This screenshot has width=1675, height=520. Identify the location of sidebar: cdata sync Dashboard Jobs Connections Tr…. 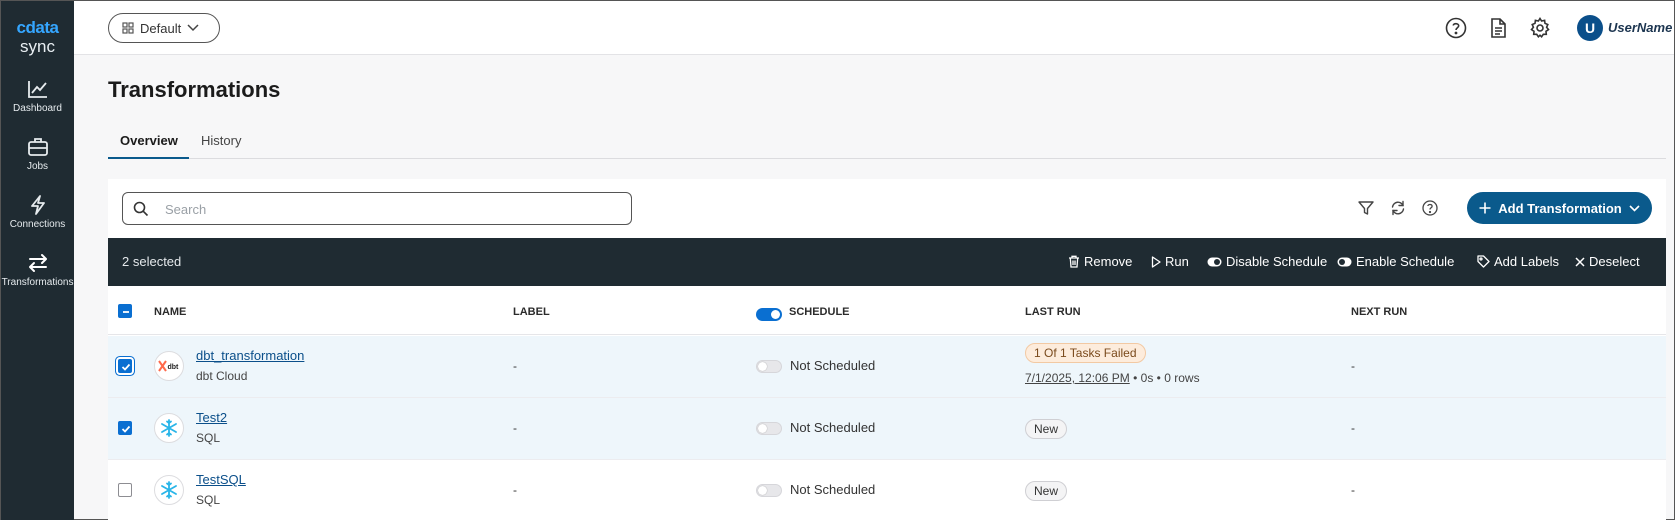
(37, 260).